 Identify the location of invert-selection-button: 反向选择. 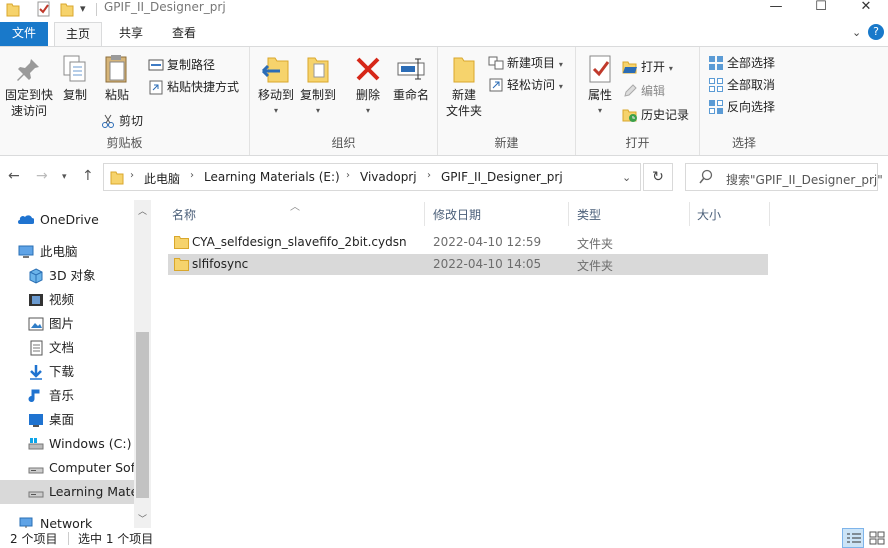
(741, 107).